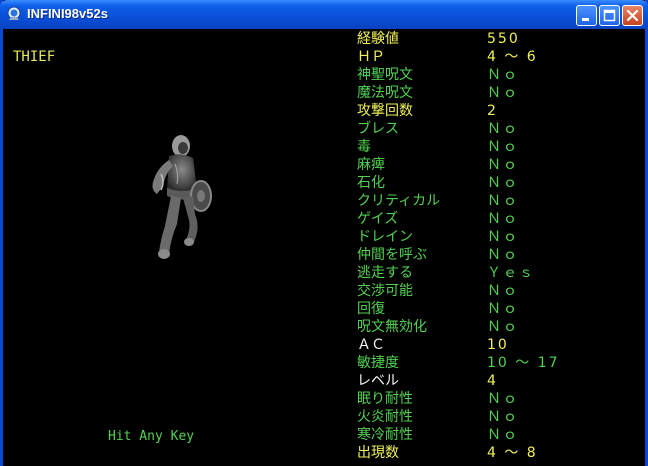 This screenshot has height=466, width=648. I want to click on stat-row: 眠り耐性 Ｎｏ, so click(497, 399).